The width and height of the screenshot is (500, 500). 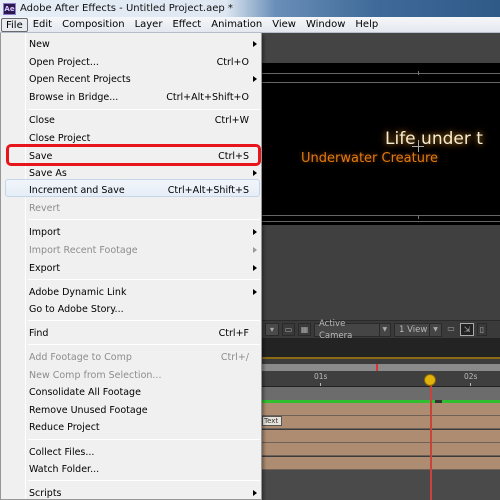 I want to click on toggle-pixel-aspect-icon: ▭, so click(x=451, y=329).